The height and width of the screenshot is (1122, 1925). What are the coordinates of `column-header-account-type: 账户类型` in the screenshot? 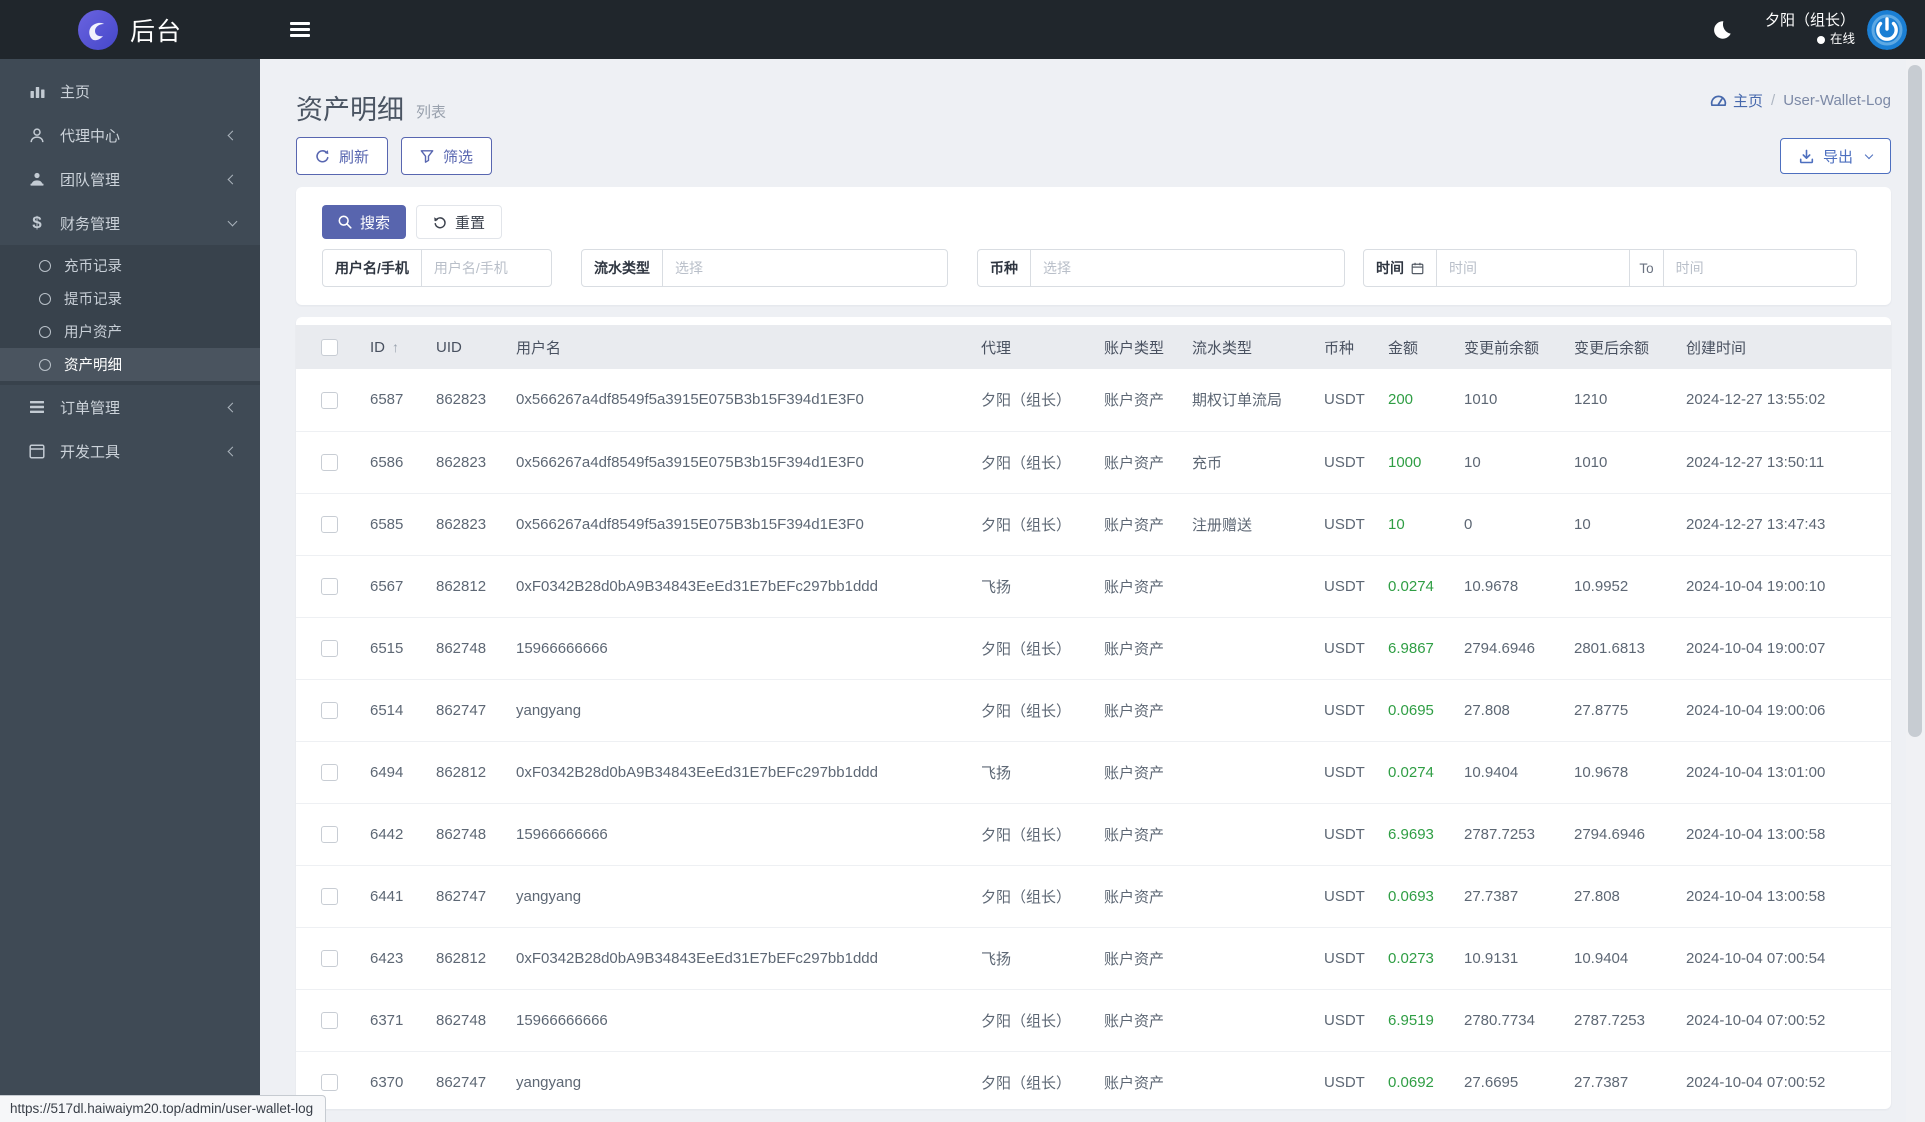 It's located at (1138, 347).